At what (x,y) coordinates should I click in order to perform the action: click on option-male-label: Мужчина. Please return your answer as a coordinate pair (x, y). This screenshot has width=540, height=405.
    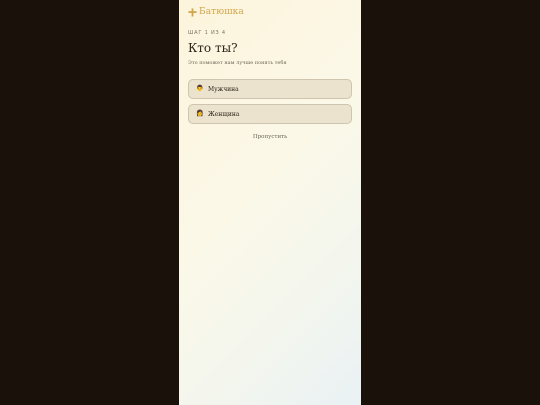
    Looking at the image, I should click on (223, 89).